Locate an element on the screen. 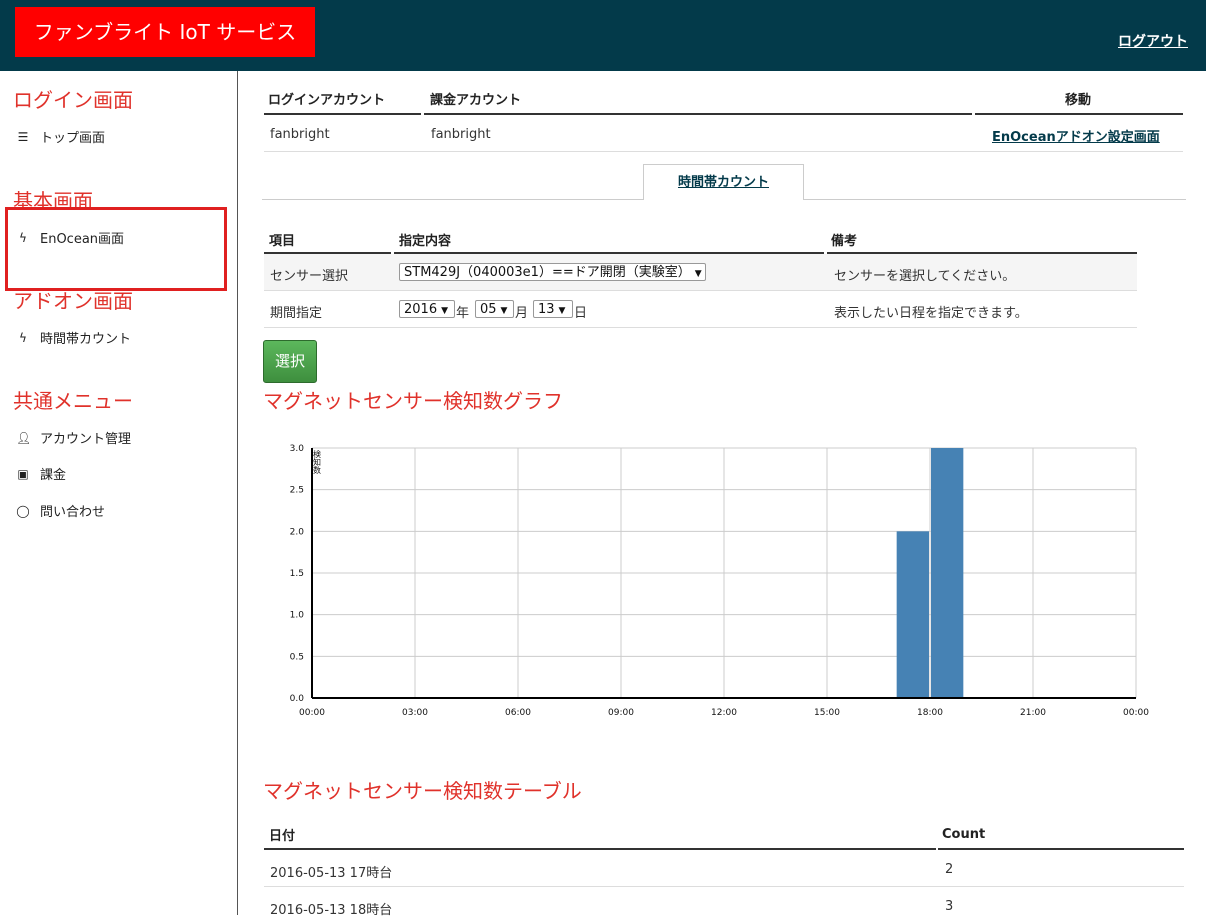 The height and width of the screenshot is (918, 1206). count-header-date: 日付 is located at coordinates (282, 836).